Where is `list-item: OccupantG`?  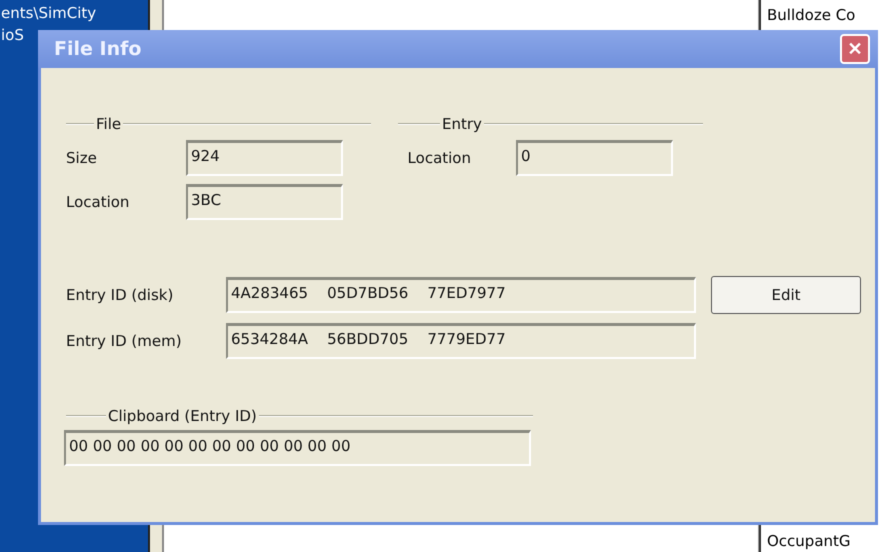 list-item: OccupantG is located at coordinates (826, 541).